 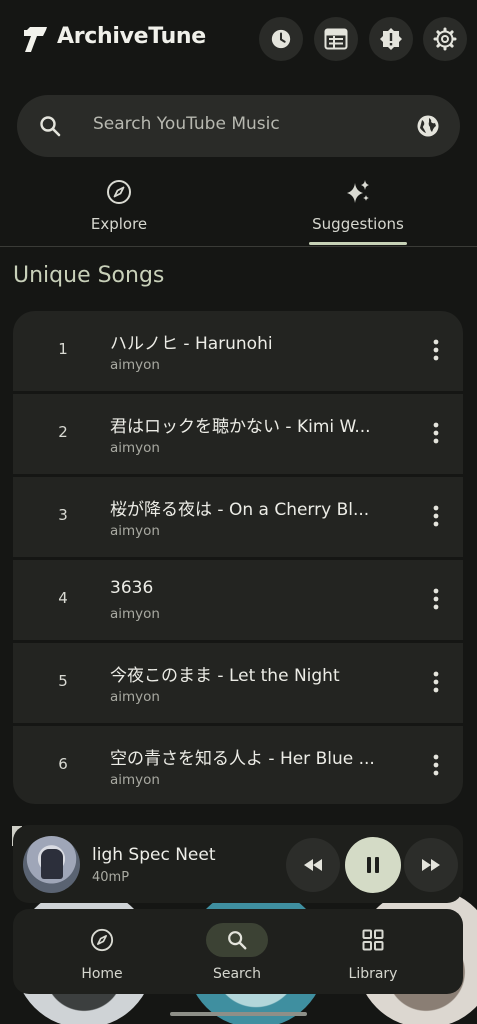 I want to click on song-title: 3636, so click(x=132, y=588).